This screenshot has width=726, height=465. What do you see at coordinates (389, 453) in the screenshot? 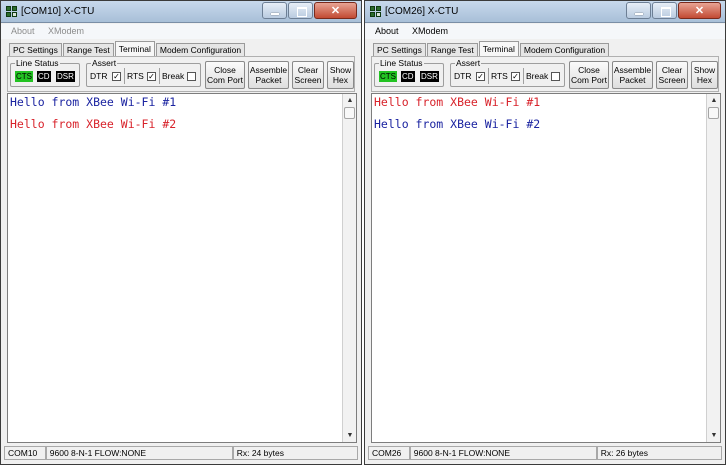
I see `status-port: COM26` at bounding box center [389, 453].